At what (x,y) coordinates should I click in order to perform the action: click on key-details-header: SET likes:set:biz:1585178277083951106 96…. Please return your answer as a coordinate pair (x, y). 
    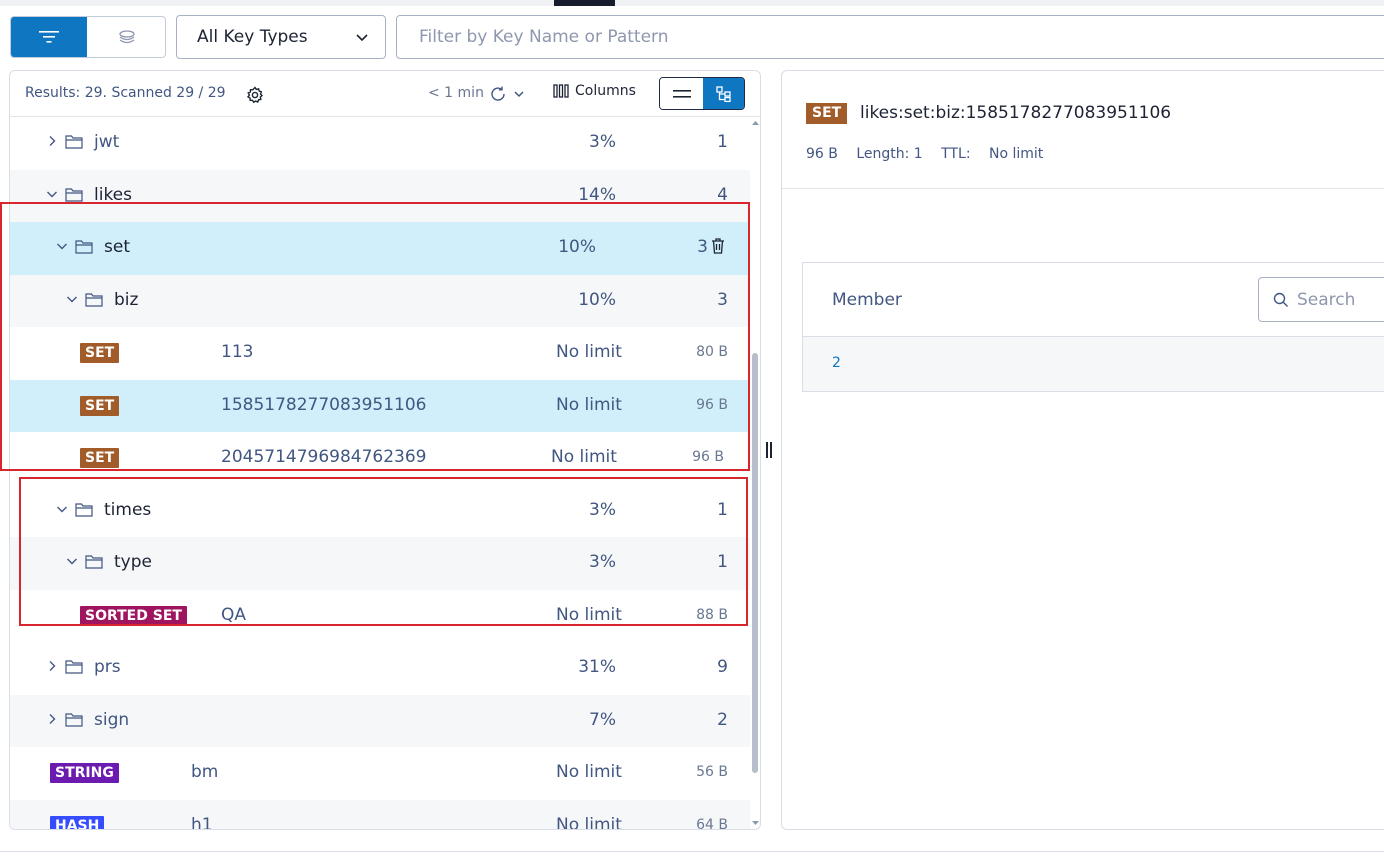
    Looking at the image, I should click on (1083, 130).